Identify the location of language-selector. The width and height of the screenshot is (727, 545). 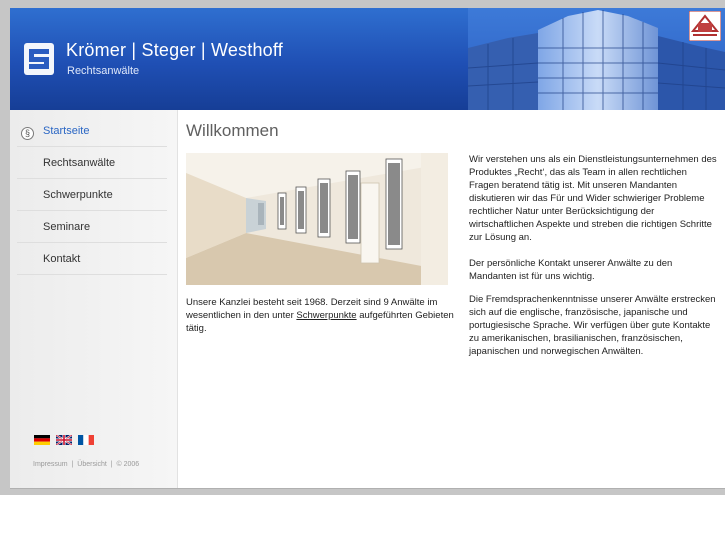
(67, 444).